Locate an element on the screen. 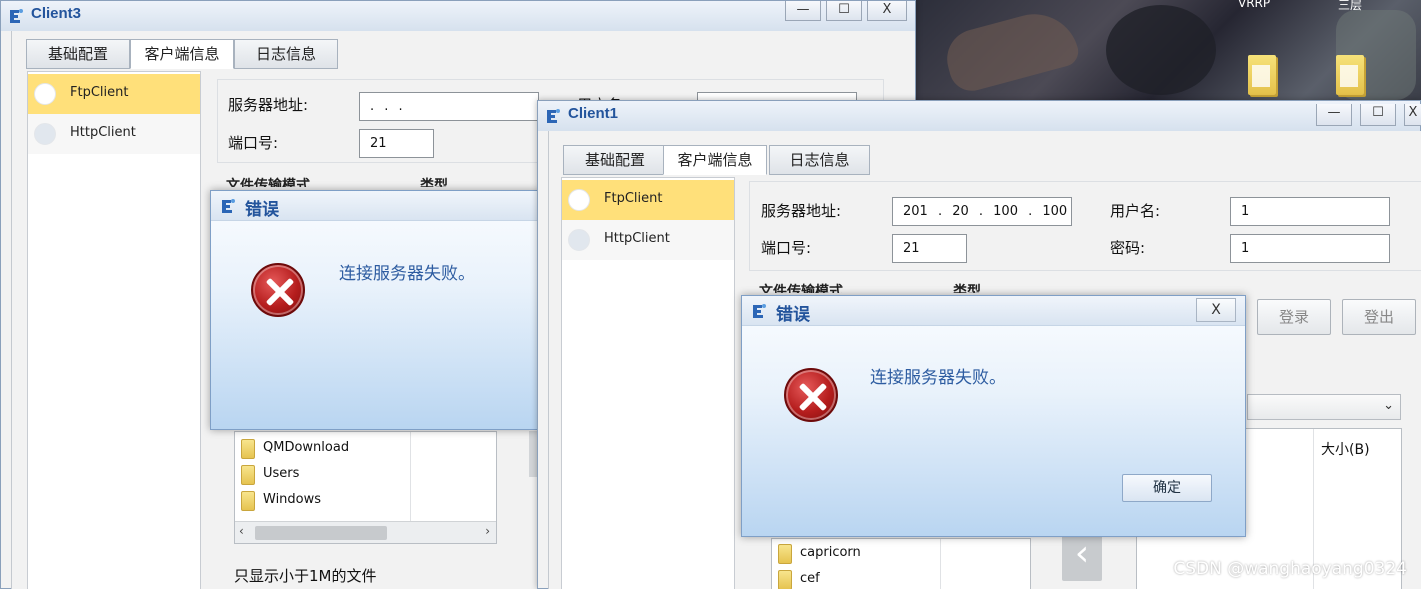  server-address-input: 201 . 20 . 100 . 100 is located at coordinates (982, 211).